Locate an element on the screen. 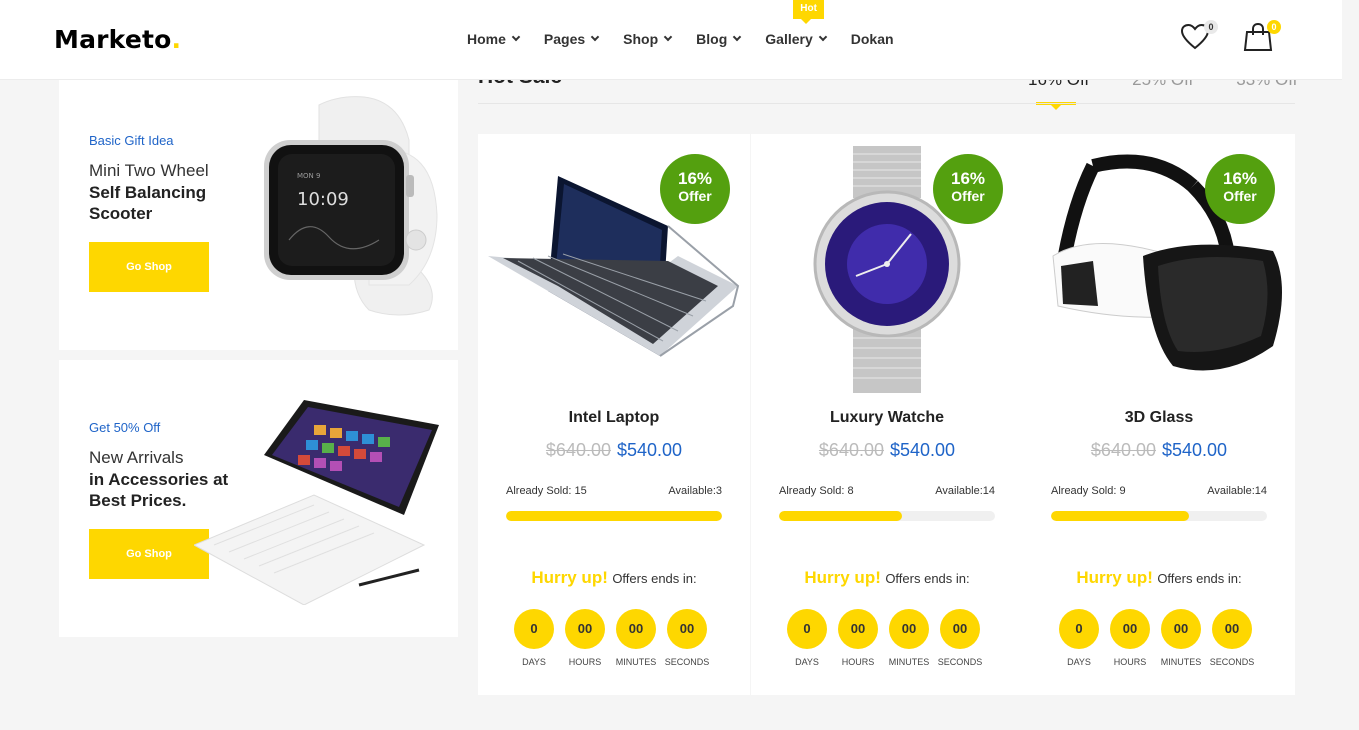 The image size is (1359, 730). sold-count: Already Sold: 15 is located at coordinates (546, 491).